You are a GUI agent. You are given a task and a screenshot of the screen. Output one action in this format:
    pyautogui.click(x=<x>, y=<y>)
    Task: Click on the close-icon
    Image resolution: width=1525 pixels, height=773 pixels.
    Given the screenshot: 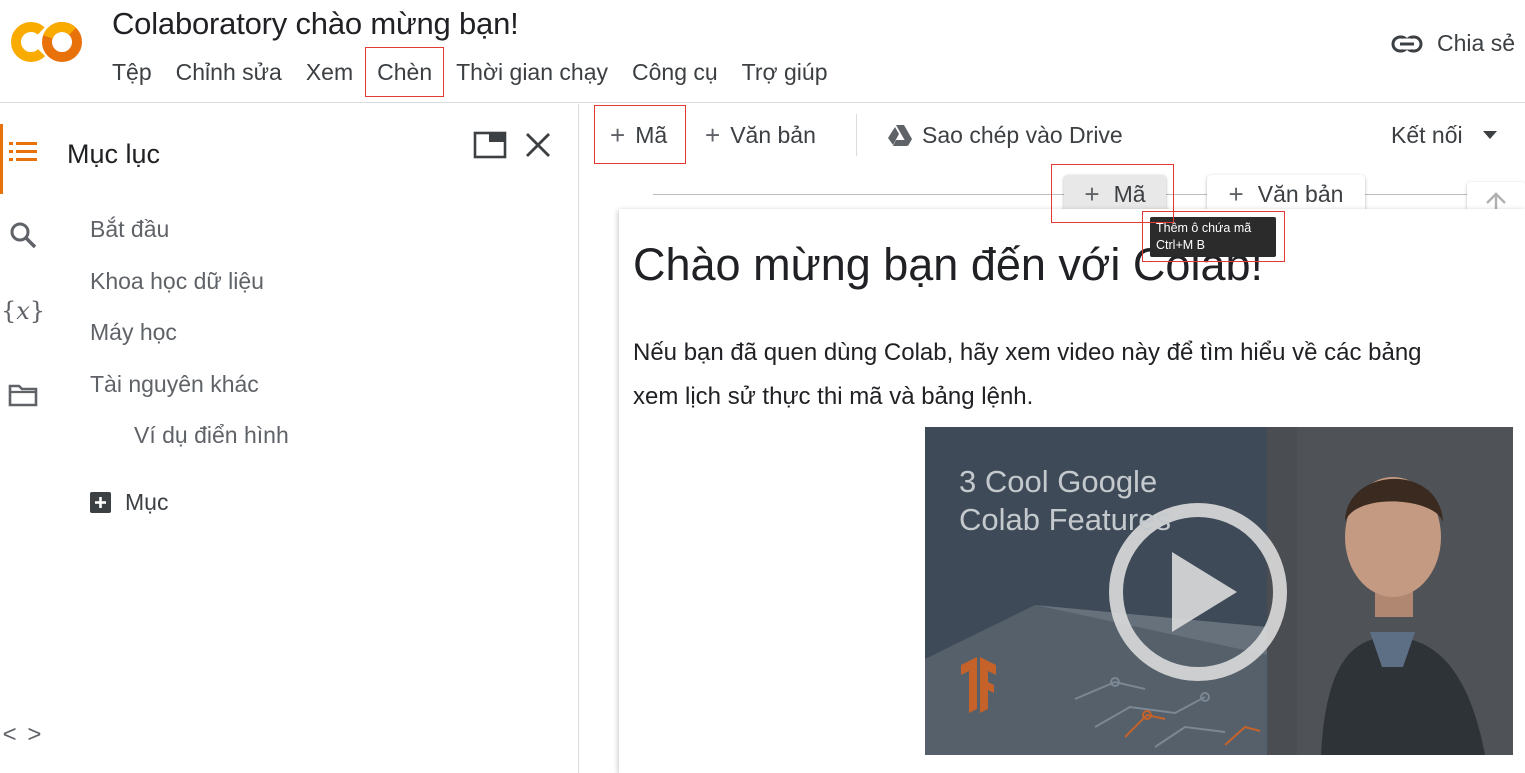 What is the action you would take?
    pyautogui.click(x=538, y=145)
    